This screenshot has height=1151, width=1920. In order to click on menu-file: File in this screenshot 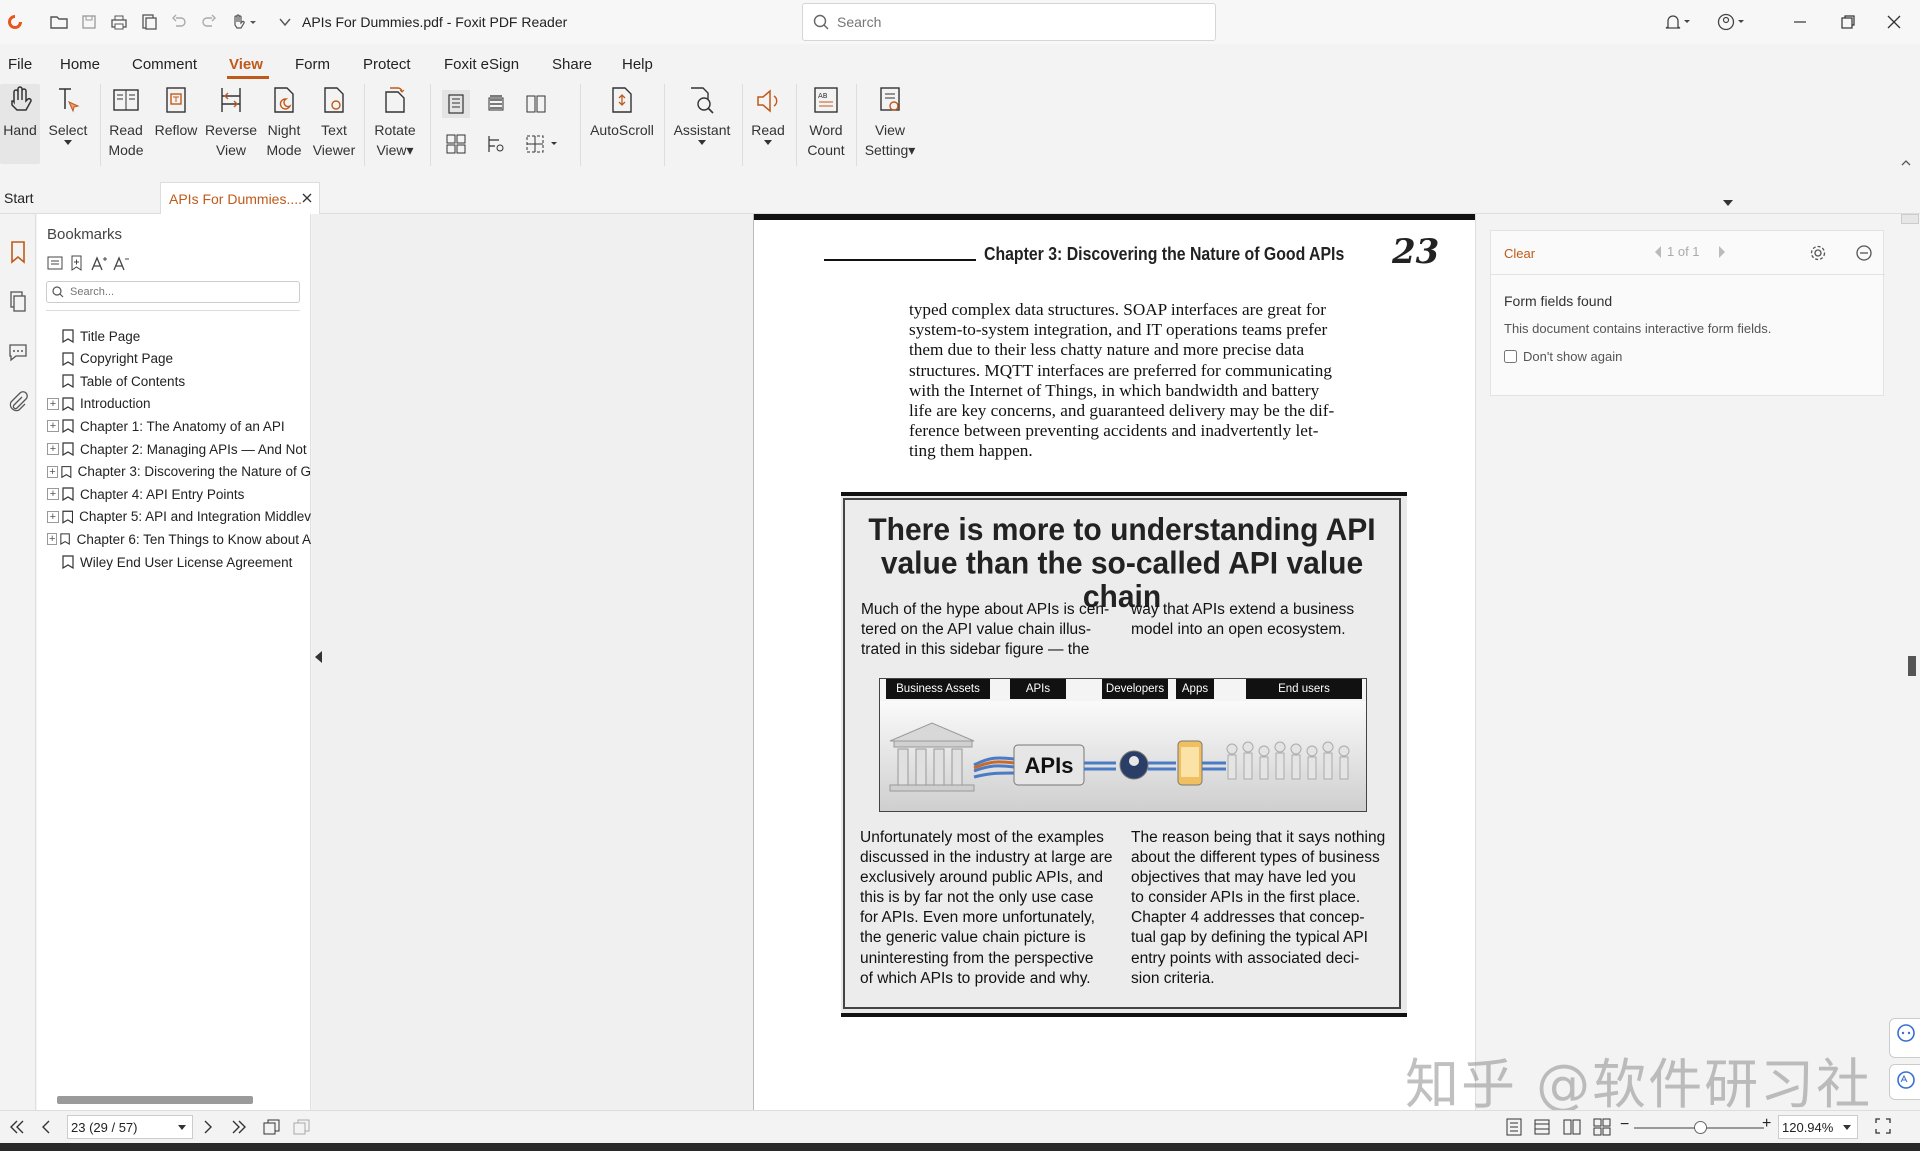, I will do `click(20, 64)`.